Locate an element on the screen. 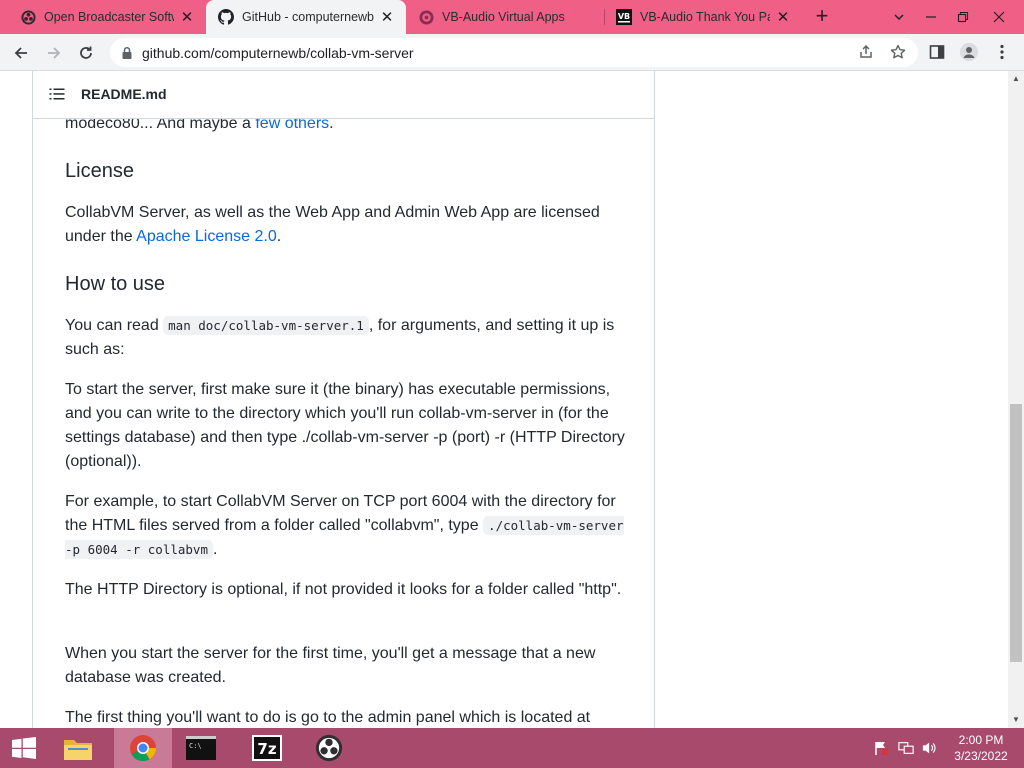 This screenshot has height=768, width=1024. share-icon is located at coordinates (866, 52).